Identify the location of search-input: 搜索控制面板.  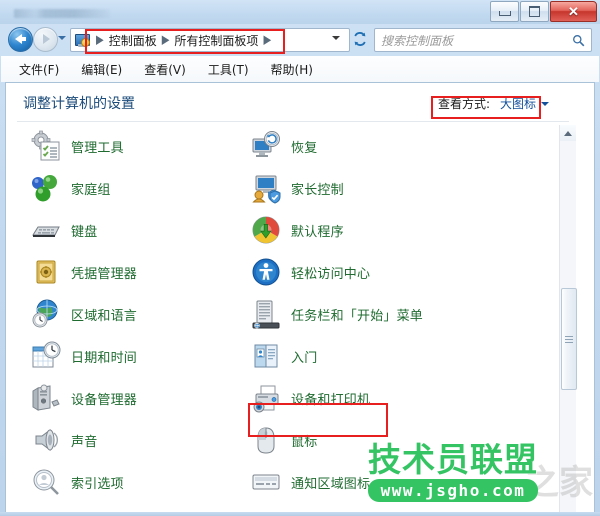
(476, 40).